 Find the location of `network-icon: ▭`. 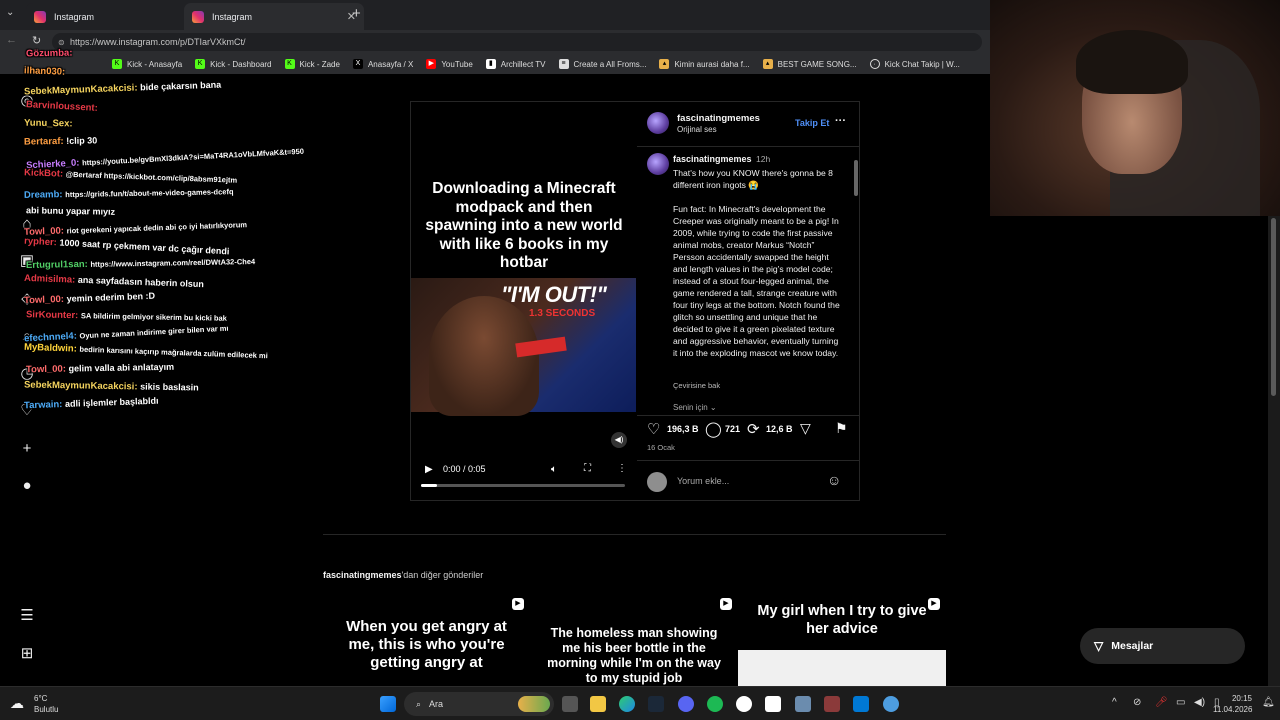

network-icon: ▭ is located at coordinates (1180, 702).